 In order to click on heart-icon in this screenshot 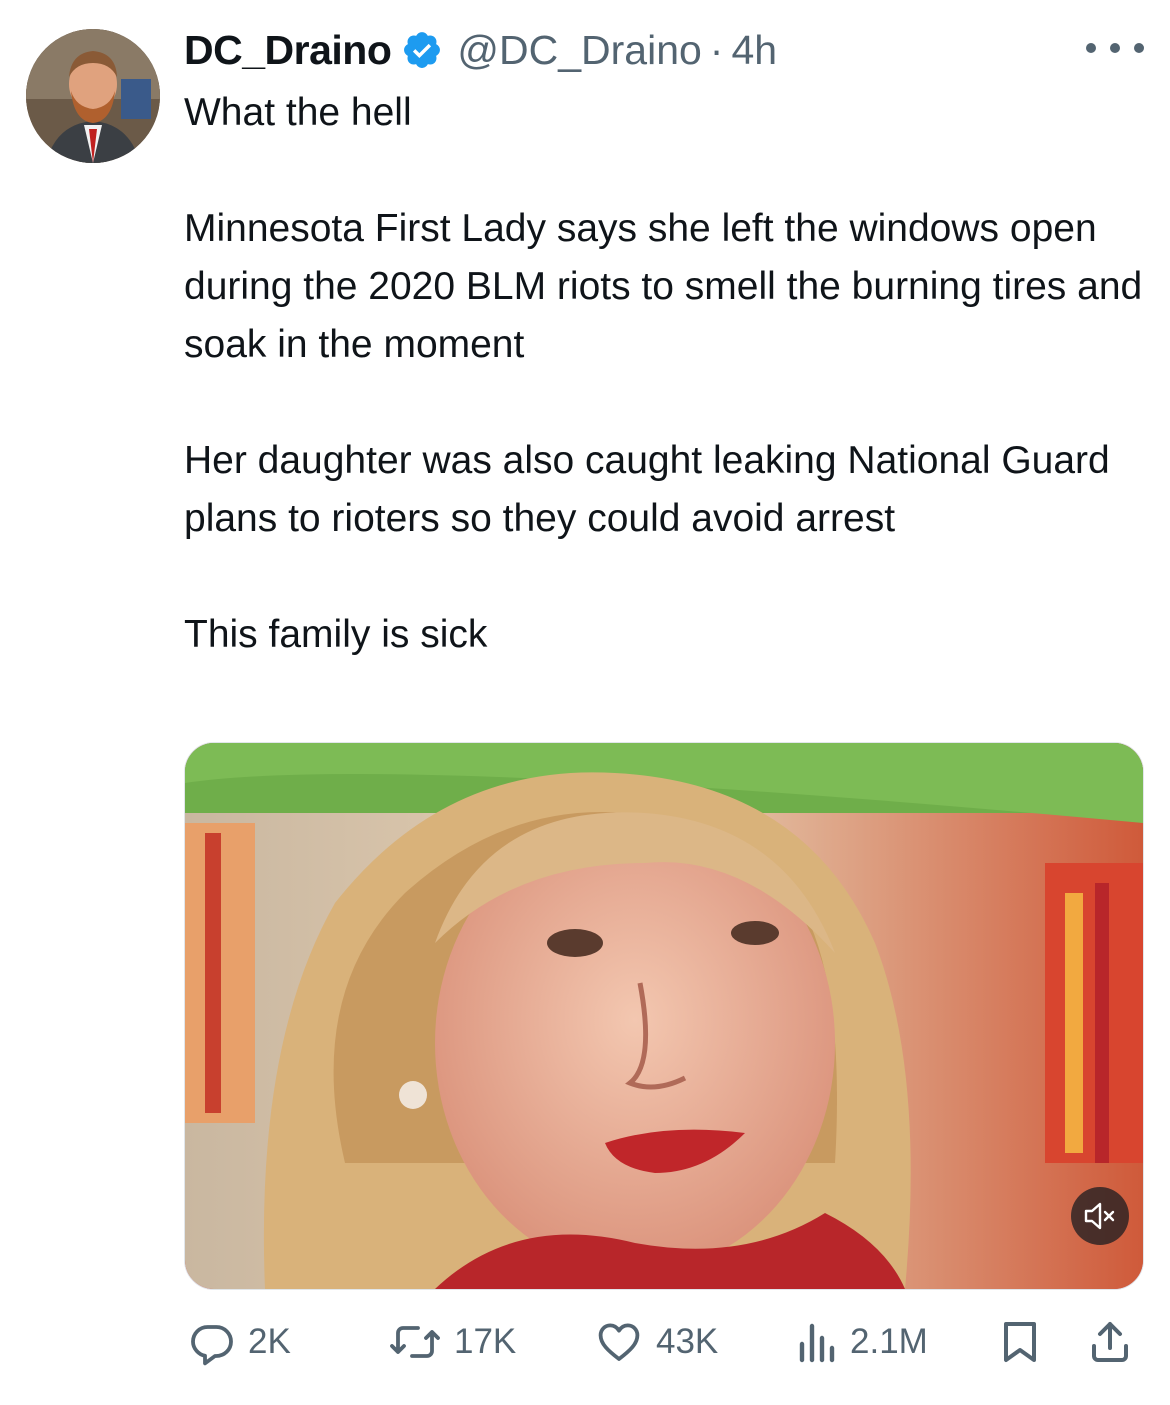, I will do `click(619, 1342)`.